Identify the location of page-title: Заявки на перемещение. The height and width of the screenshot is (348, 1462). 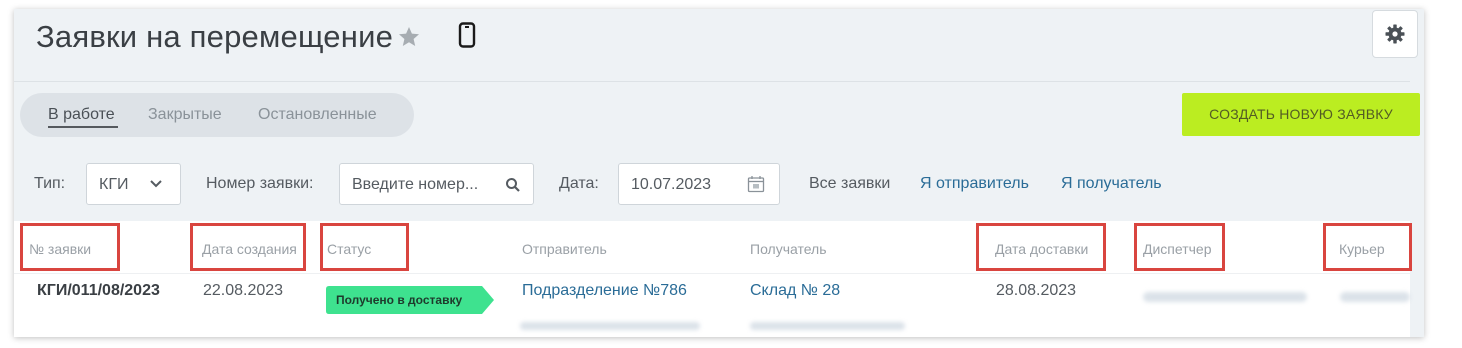
(215, 36).